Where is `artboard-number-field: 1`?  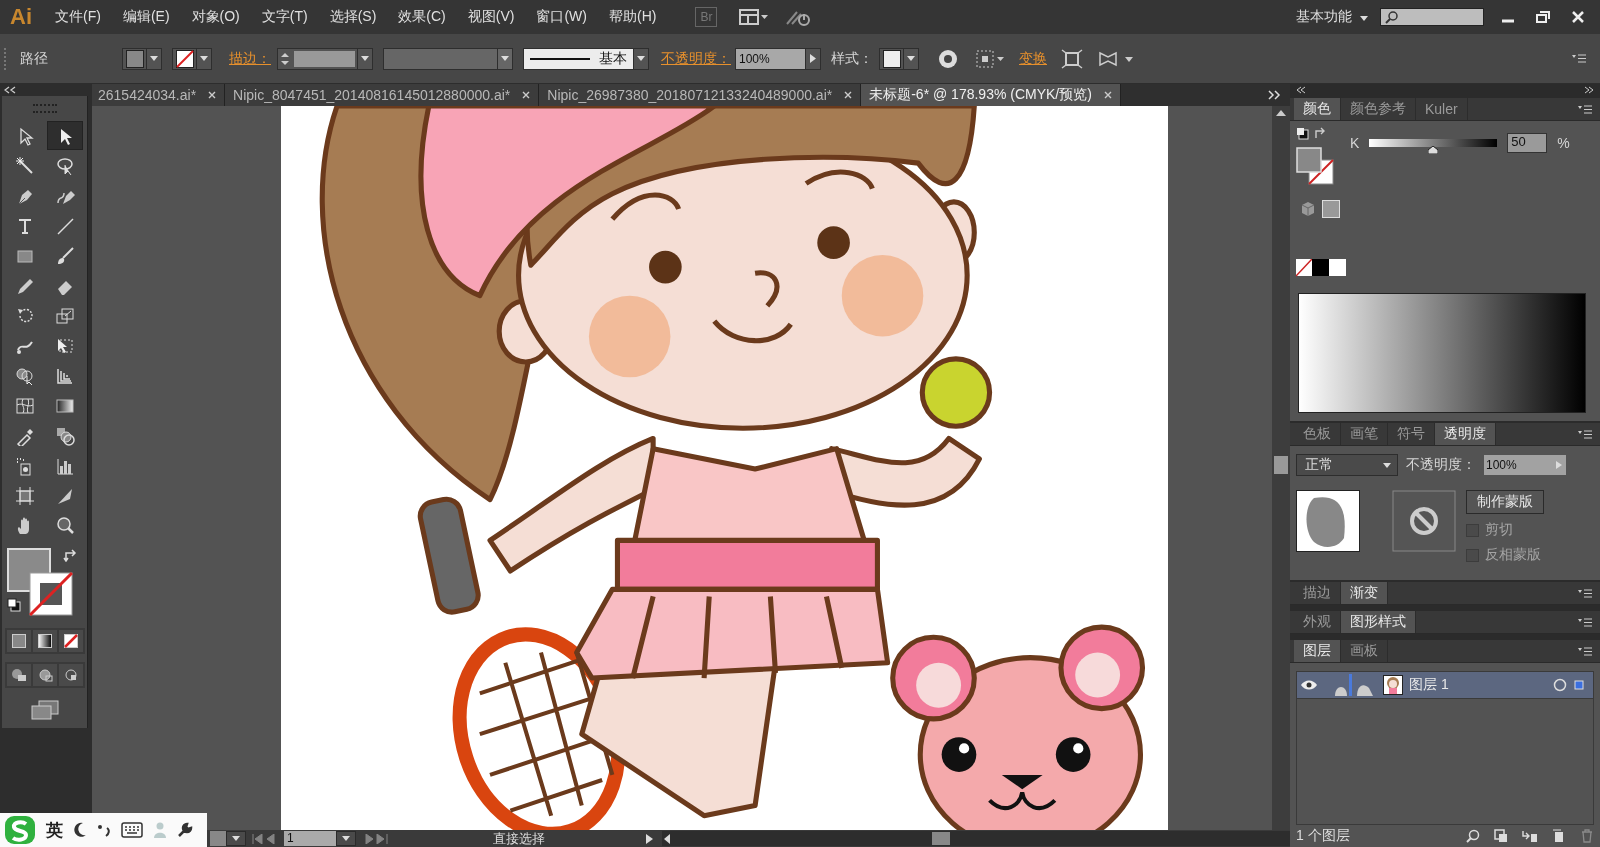 artboard-number-field: 1 is located at coordinates (310, 838).